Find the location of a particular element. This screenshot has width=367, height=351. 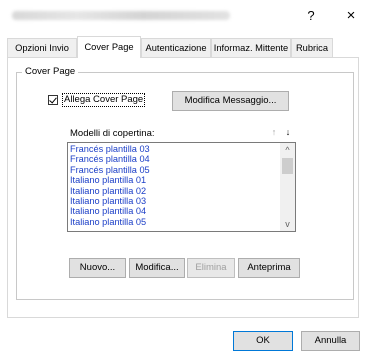

help-button: ? is located at coordinates (311, 16).